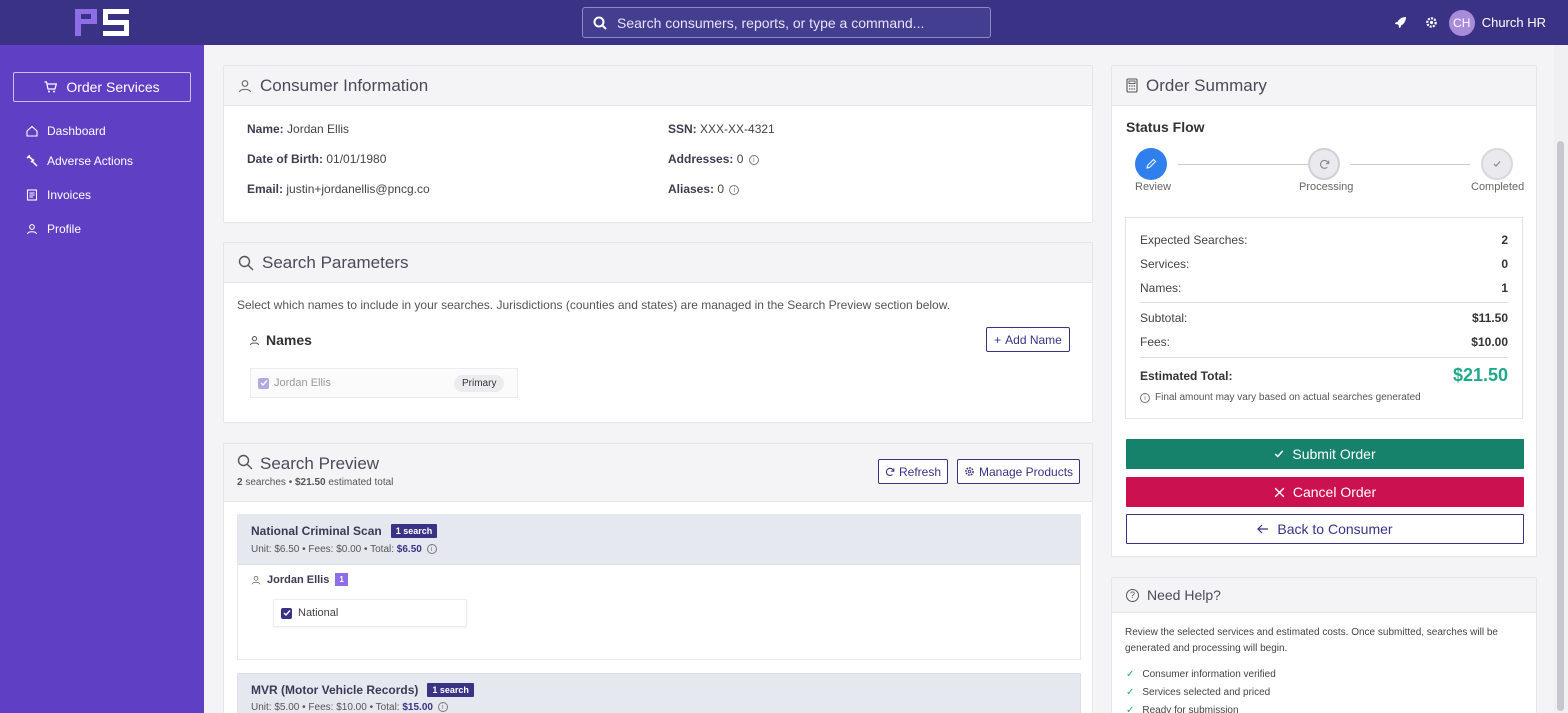  What do you see at coordinates (1400, 22) in the screenshot?
I see `rocket-icon` at bounding box center [1400, 22].